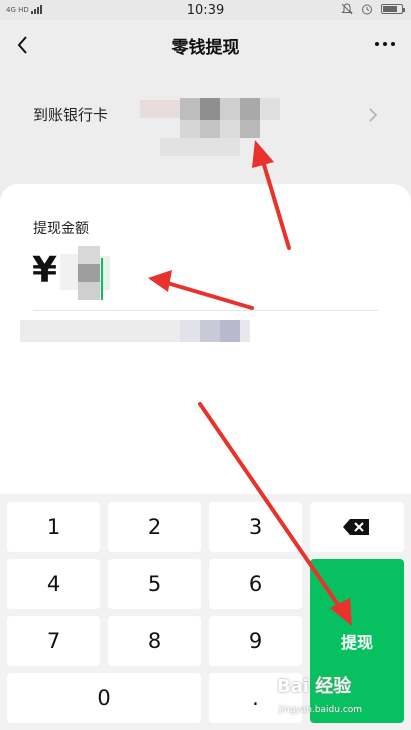 The height and width of the screenshot is (730, 411). Describe the element at coordinates (347, 9) in the screenshot. I see `mute-bell-icon` at that location.